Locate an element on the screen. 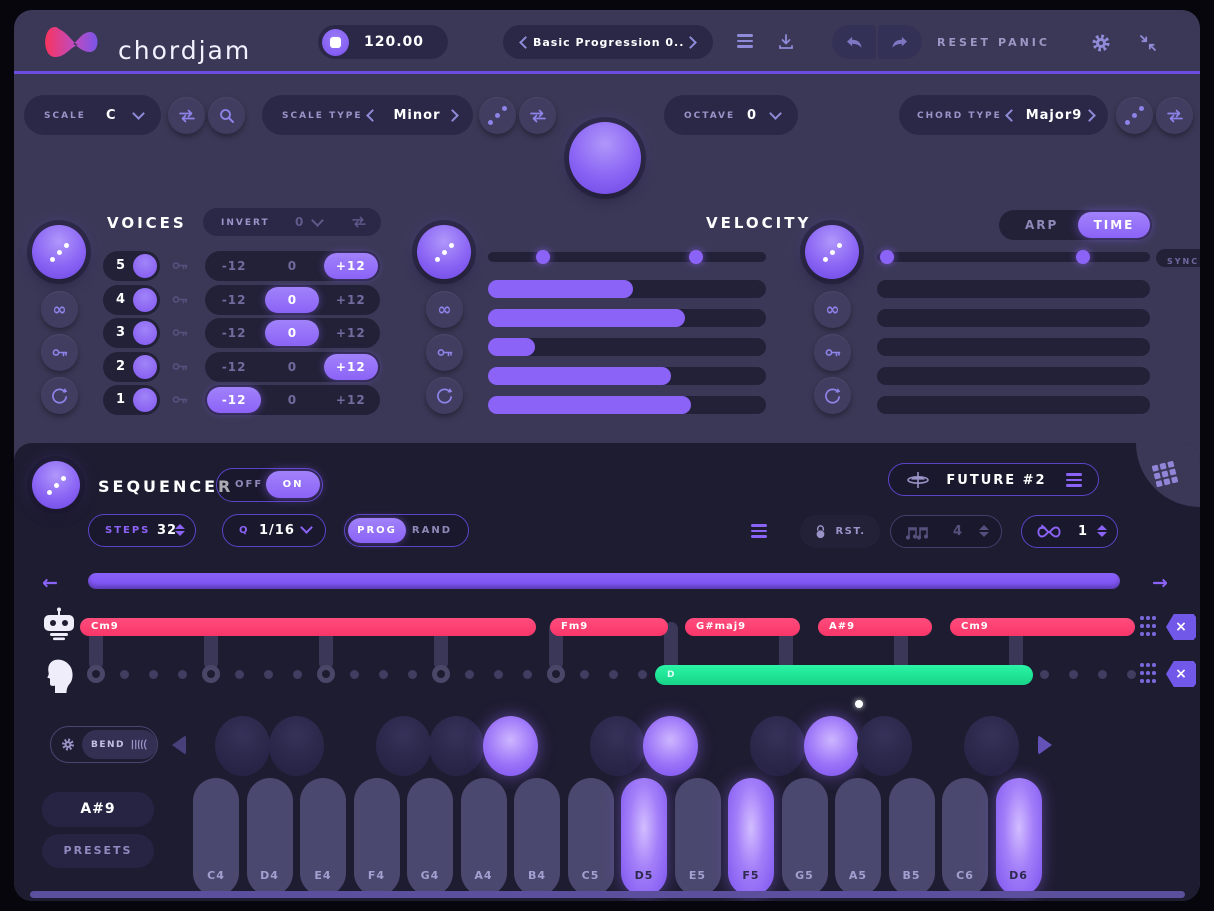 This screenshot has height=911, width=1214. black-key-knob-F#4 is located at coordinates (403, 746).